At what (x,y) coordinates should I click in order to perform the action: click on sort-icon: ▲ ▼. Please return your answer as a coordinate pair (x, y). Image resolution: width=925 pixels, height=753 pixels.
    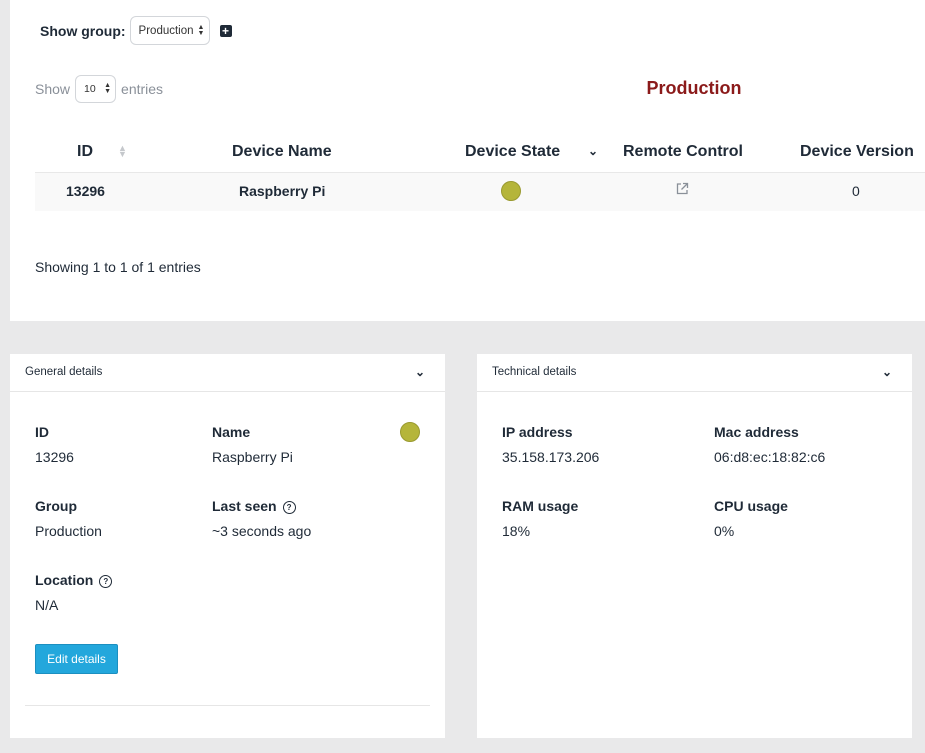
    Looking at the image, I should click on (122, 151).